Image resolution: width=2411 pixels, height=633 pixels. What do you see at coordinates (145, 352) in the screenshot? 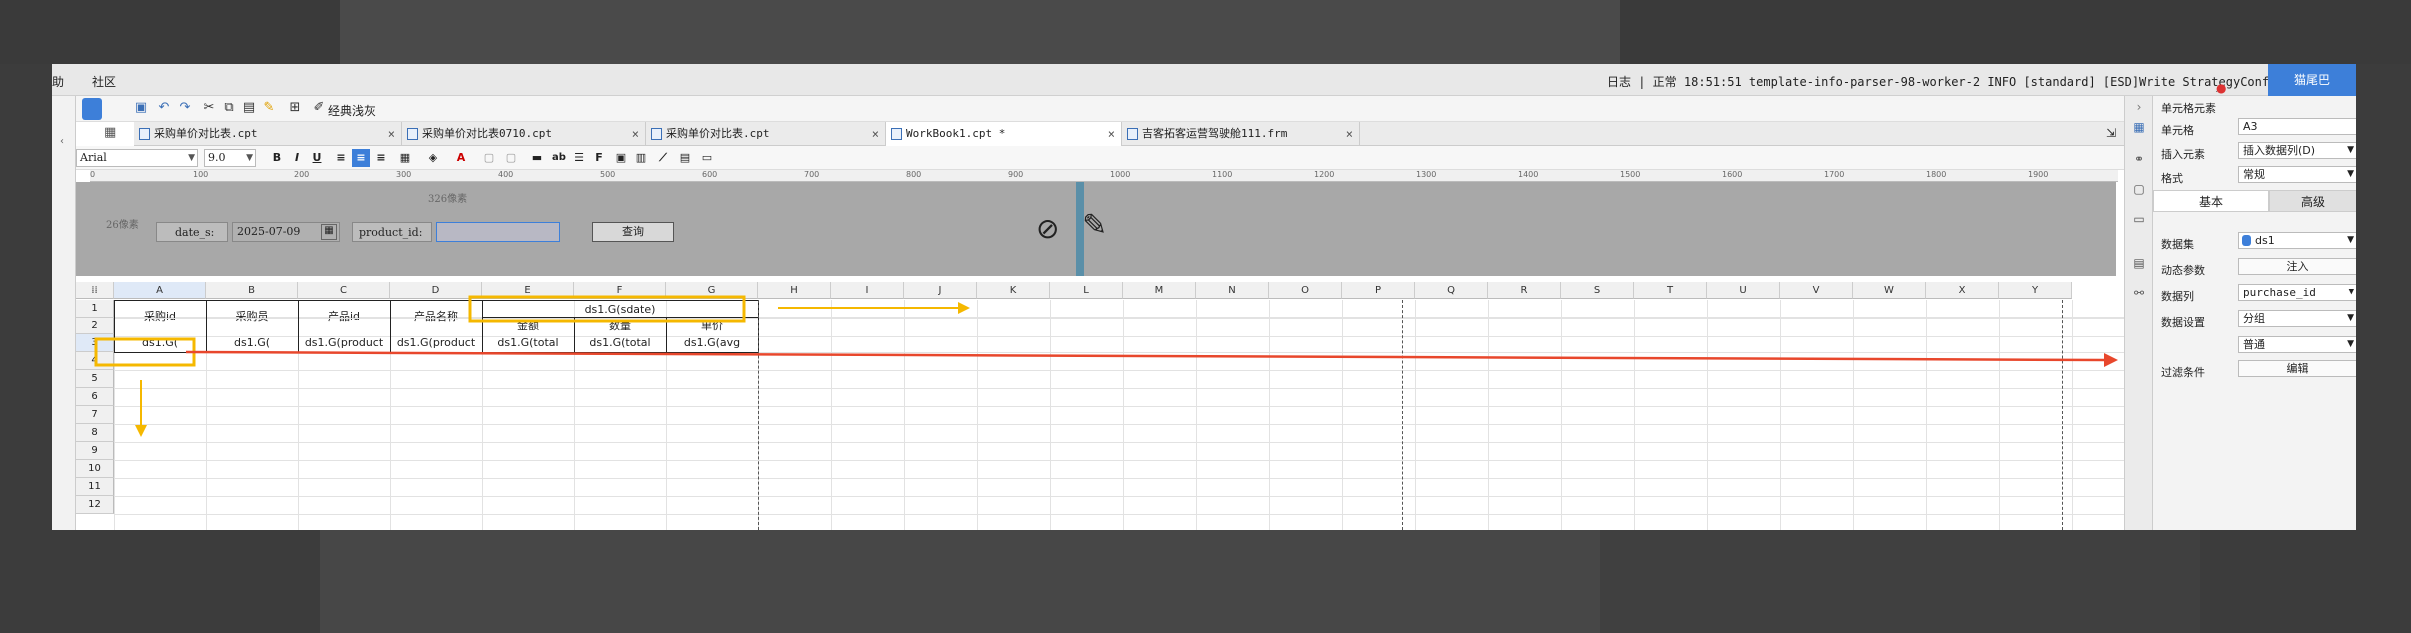
I see `annotation-box-selected-cell` at bounding box center [145, 352].